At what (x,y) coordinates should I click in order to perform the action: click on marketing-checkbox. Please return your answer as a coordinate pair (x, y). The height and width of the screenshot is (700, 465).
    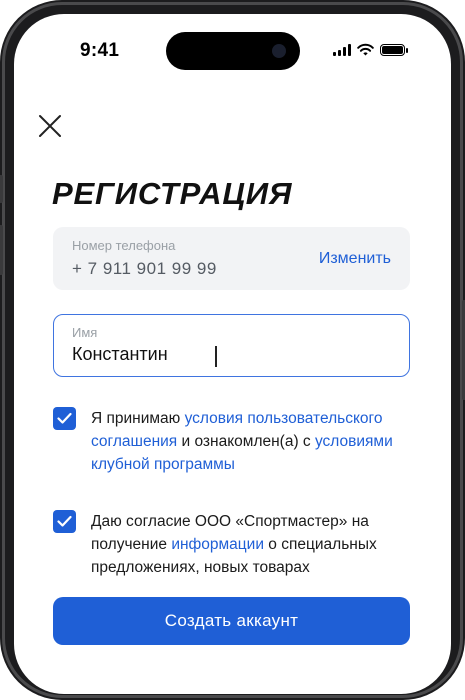
    Looking at the image, I should click on (64, 521).